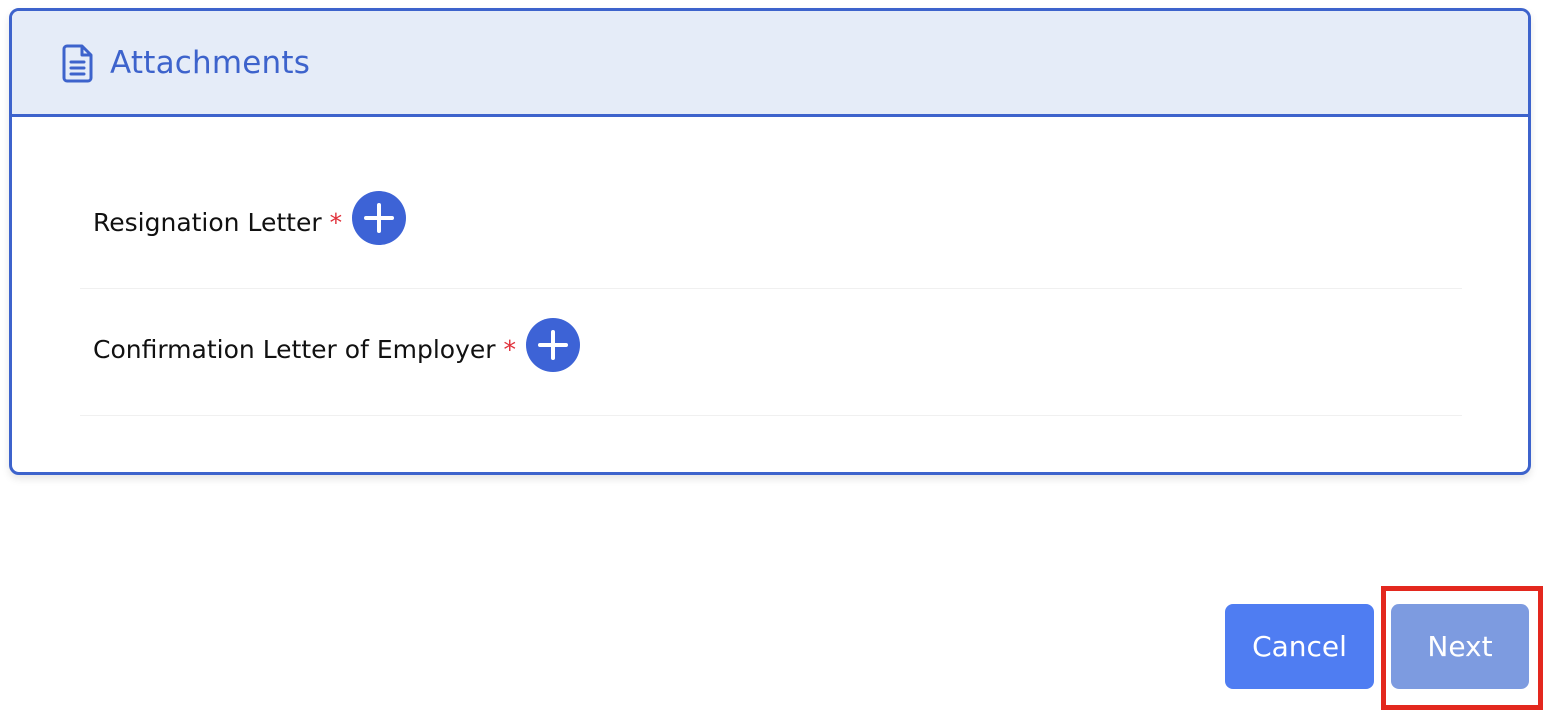 This screenshot has height=728, width=1556. What do you see at coordinates (210, 62) in the screenshot?
I see `card-title: Attachments` at bounding box center [210, 62].